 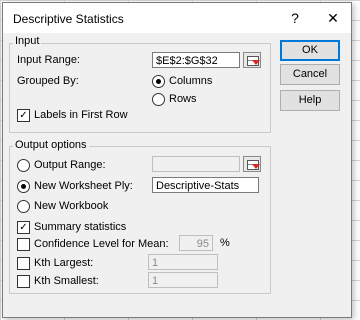 I want to click on confidence-percent-label: %, so click(x=225, y=243).